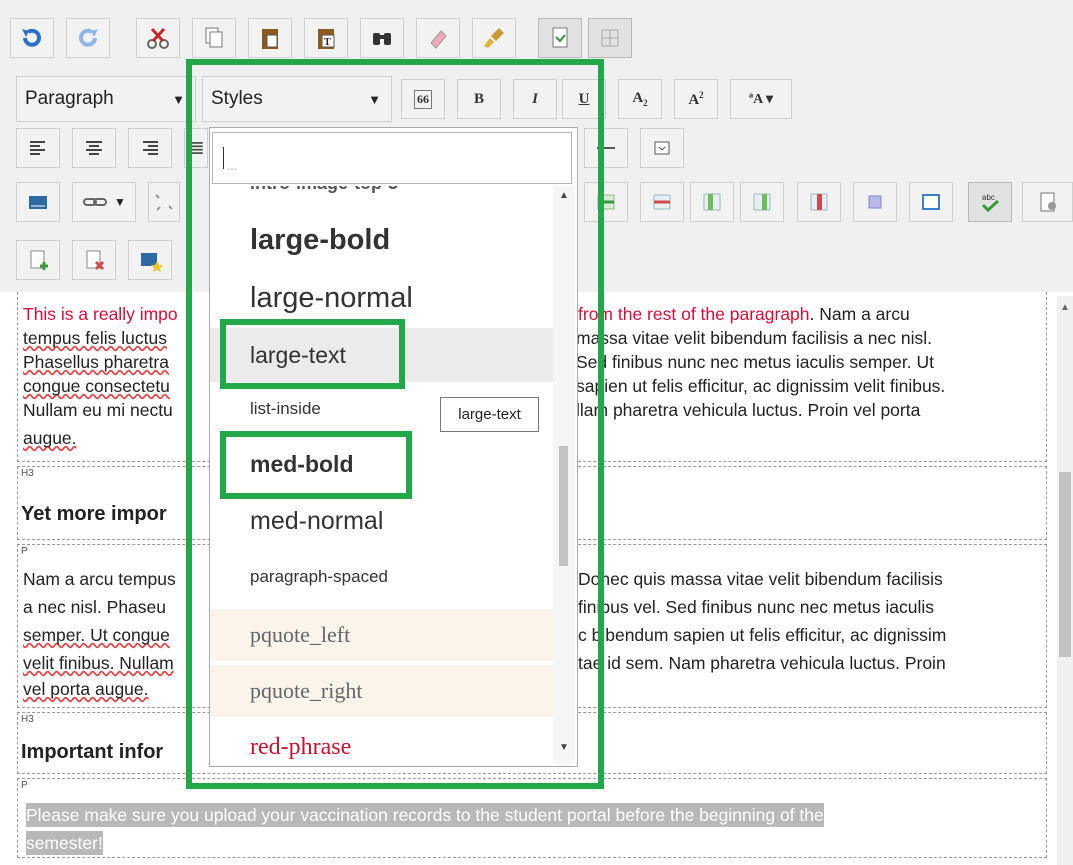 The width and height of the screenshot is (1073, 865). What do you see at coordinates (69, 98) in the screenshot?
I see `paragraph-format-value: Paragraph` at bounding box center [69, 98].